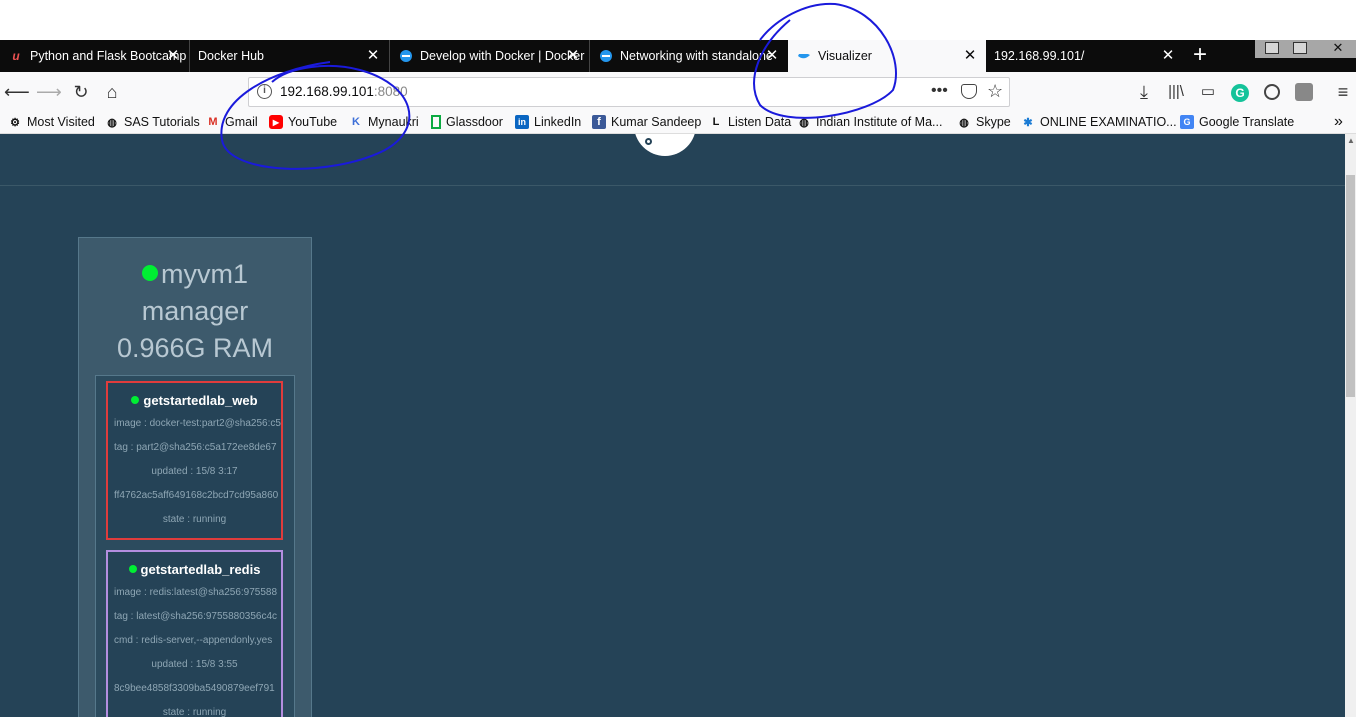  What do you see at coordinates (194, 712) in the screenshot?
I see `task-state: state : running` at bounding box center [194, 712].